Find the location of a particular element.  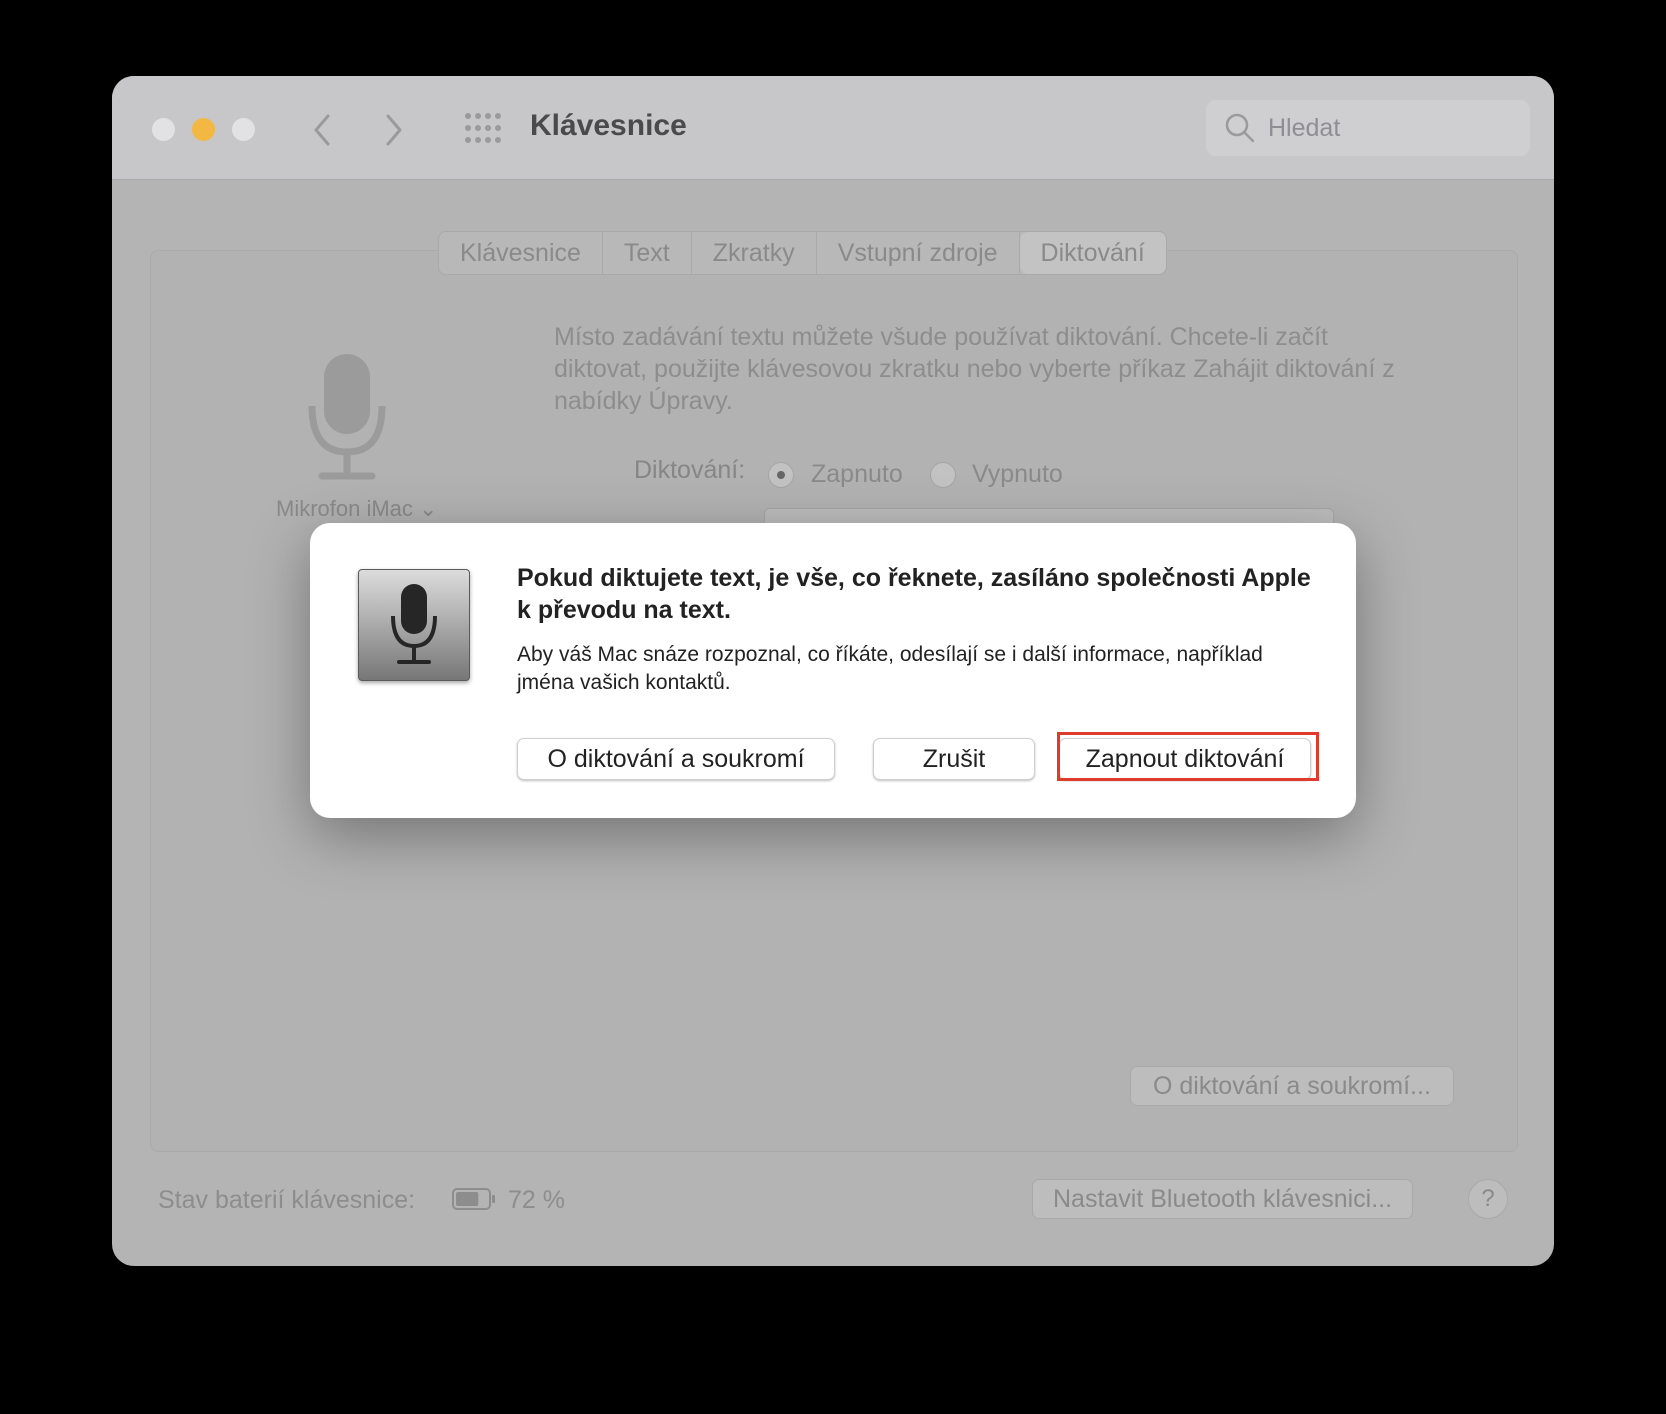

dictation-label: Diktování: is located at coordinates (690, 470).